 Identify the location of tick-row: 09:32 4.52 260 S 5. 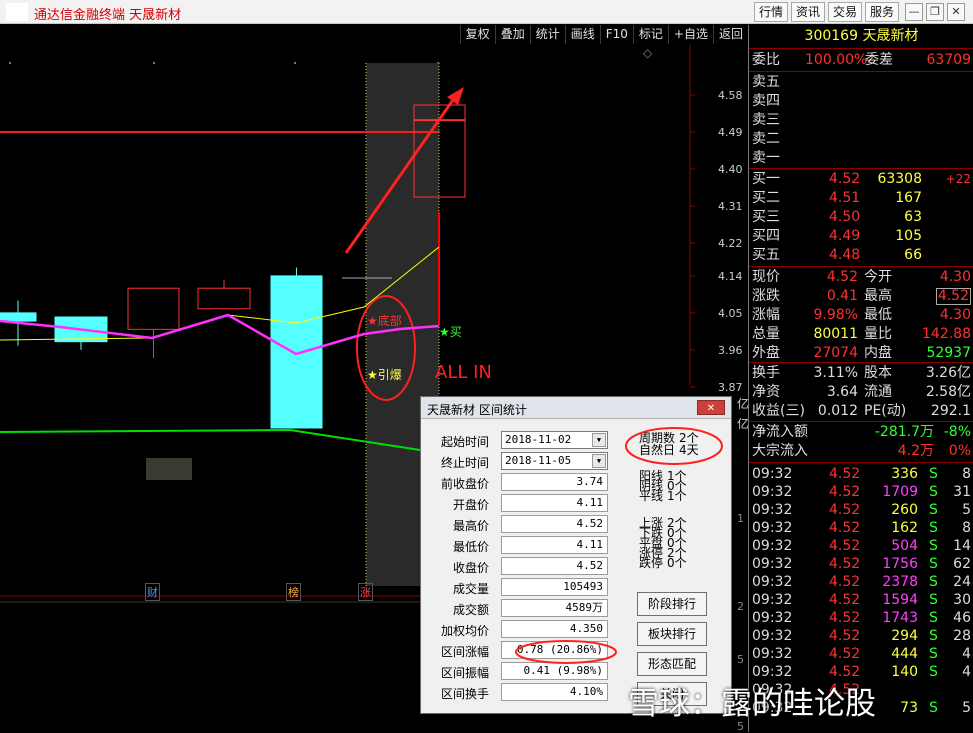
(861, 510).